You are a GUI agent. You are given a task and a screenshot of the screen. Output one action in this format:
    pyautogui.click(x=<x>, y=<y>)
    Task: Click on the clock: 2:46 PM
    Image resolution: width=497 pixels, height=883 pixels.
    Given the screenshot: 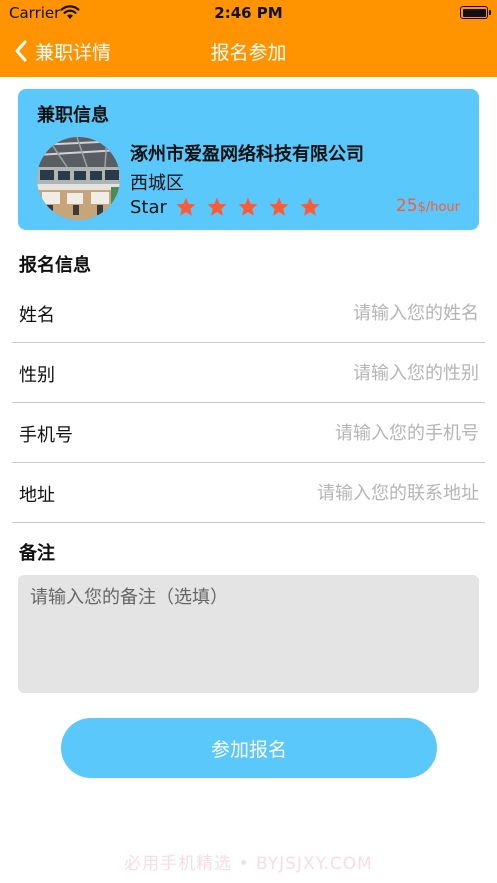 What is the action you would take?
    pyautogui.click(x=248, y=13)
    